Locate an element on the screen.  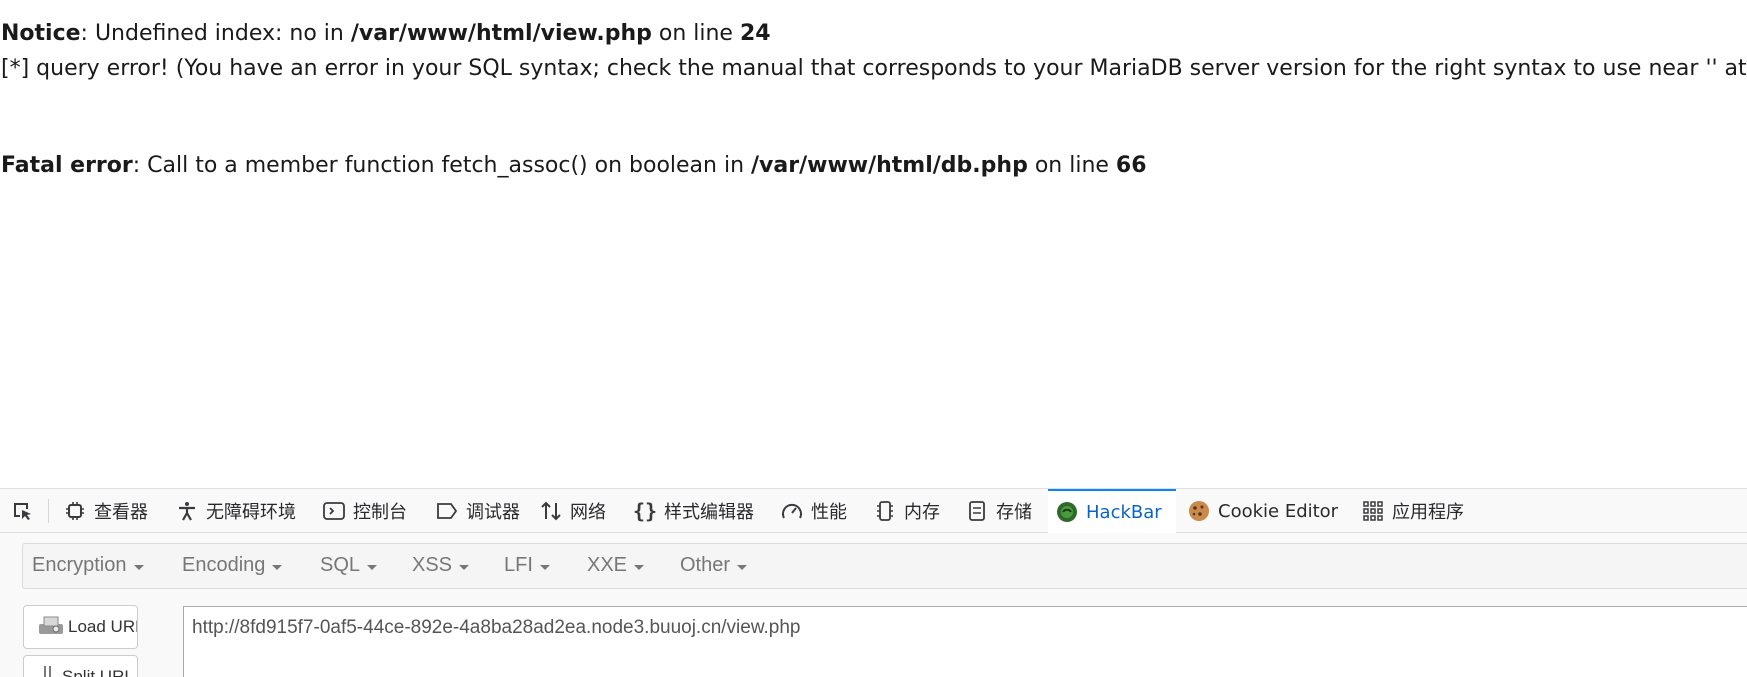
load-url-button: Load URL is located at coordinates (80, 627).